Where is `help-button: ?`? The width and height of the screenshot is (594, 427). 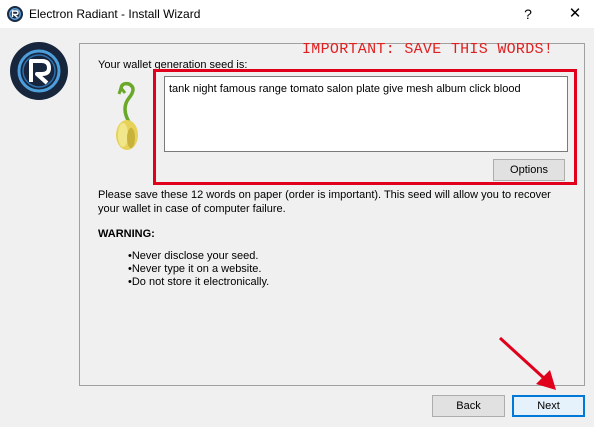 help-button: ? is located at coordinates (528, 14).